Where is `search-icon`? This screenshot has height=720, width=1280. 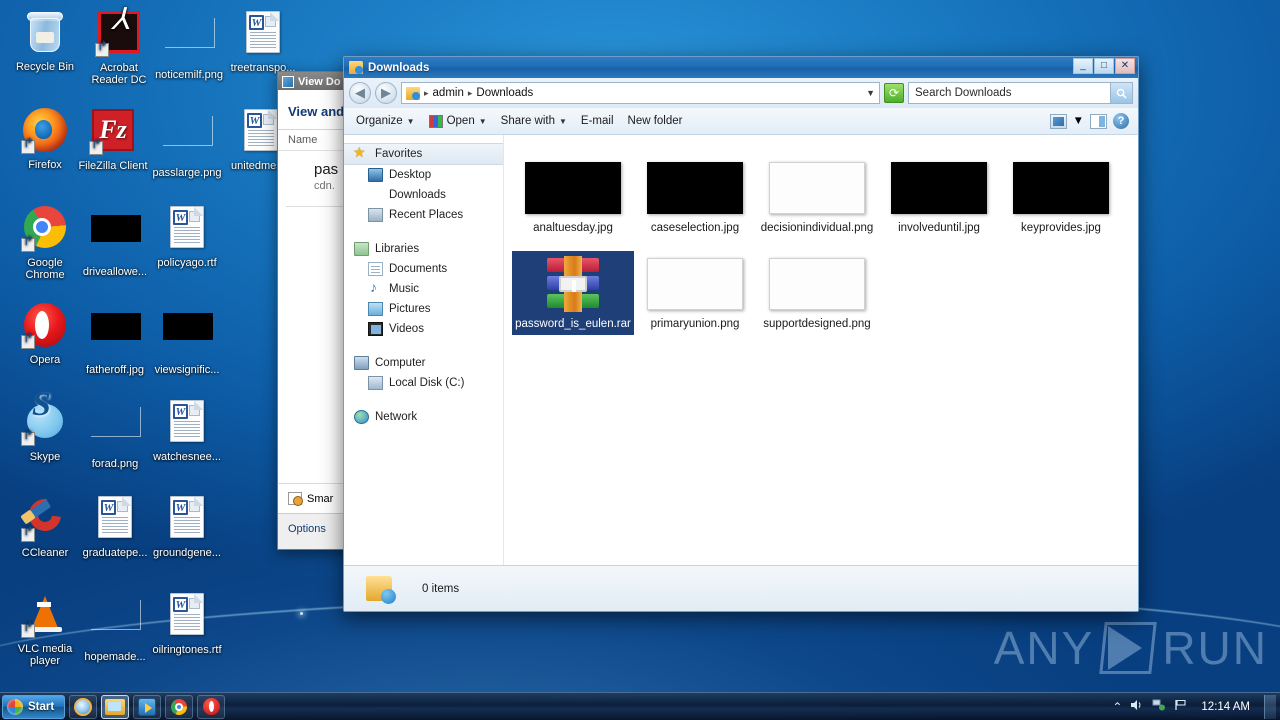 search-icon is located at coordinates (1121, 93).